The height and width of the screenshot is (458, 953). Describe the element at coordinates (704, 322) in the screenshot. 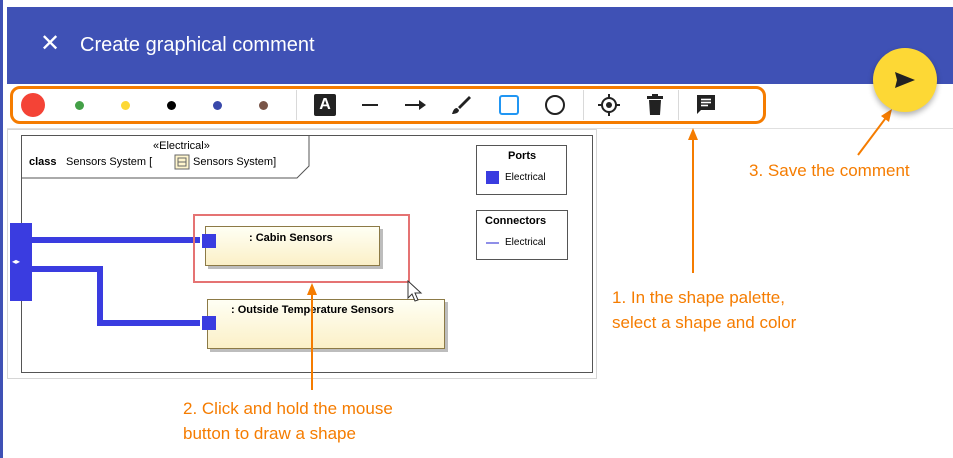

I see `step1-annotation-line2: select a shape and color` at that location.